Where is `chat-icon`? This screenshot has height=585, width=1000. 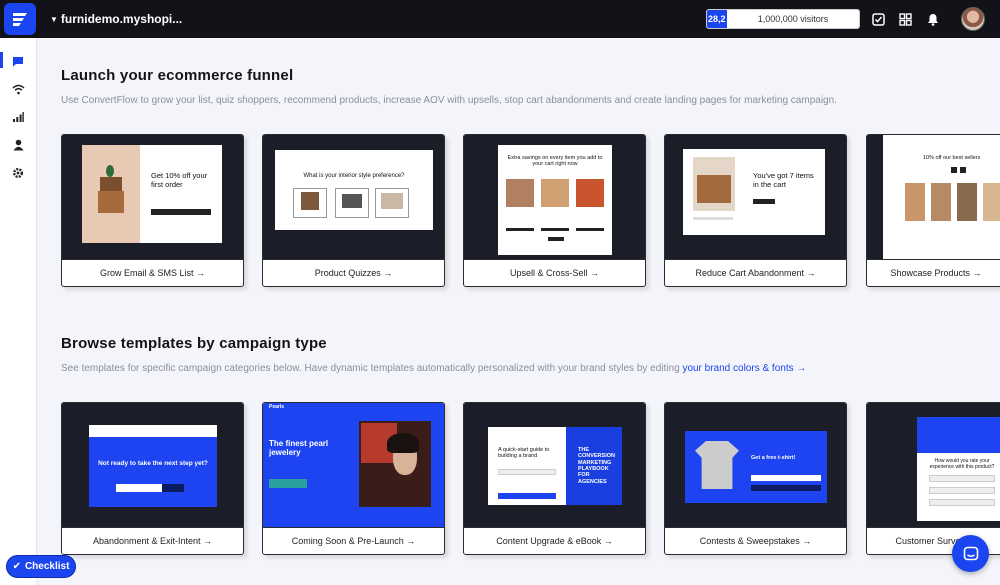
chat-icon is located at coordinates (970, 553).